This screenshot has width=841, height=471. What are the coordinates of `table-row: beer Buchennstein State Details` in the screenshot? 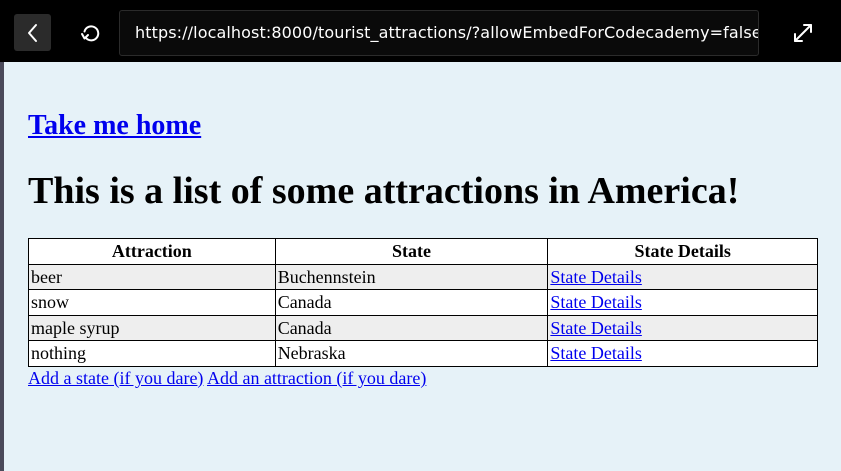 It's located at (423, 276).